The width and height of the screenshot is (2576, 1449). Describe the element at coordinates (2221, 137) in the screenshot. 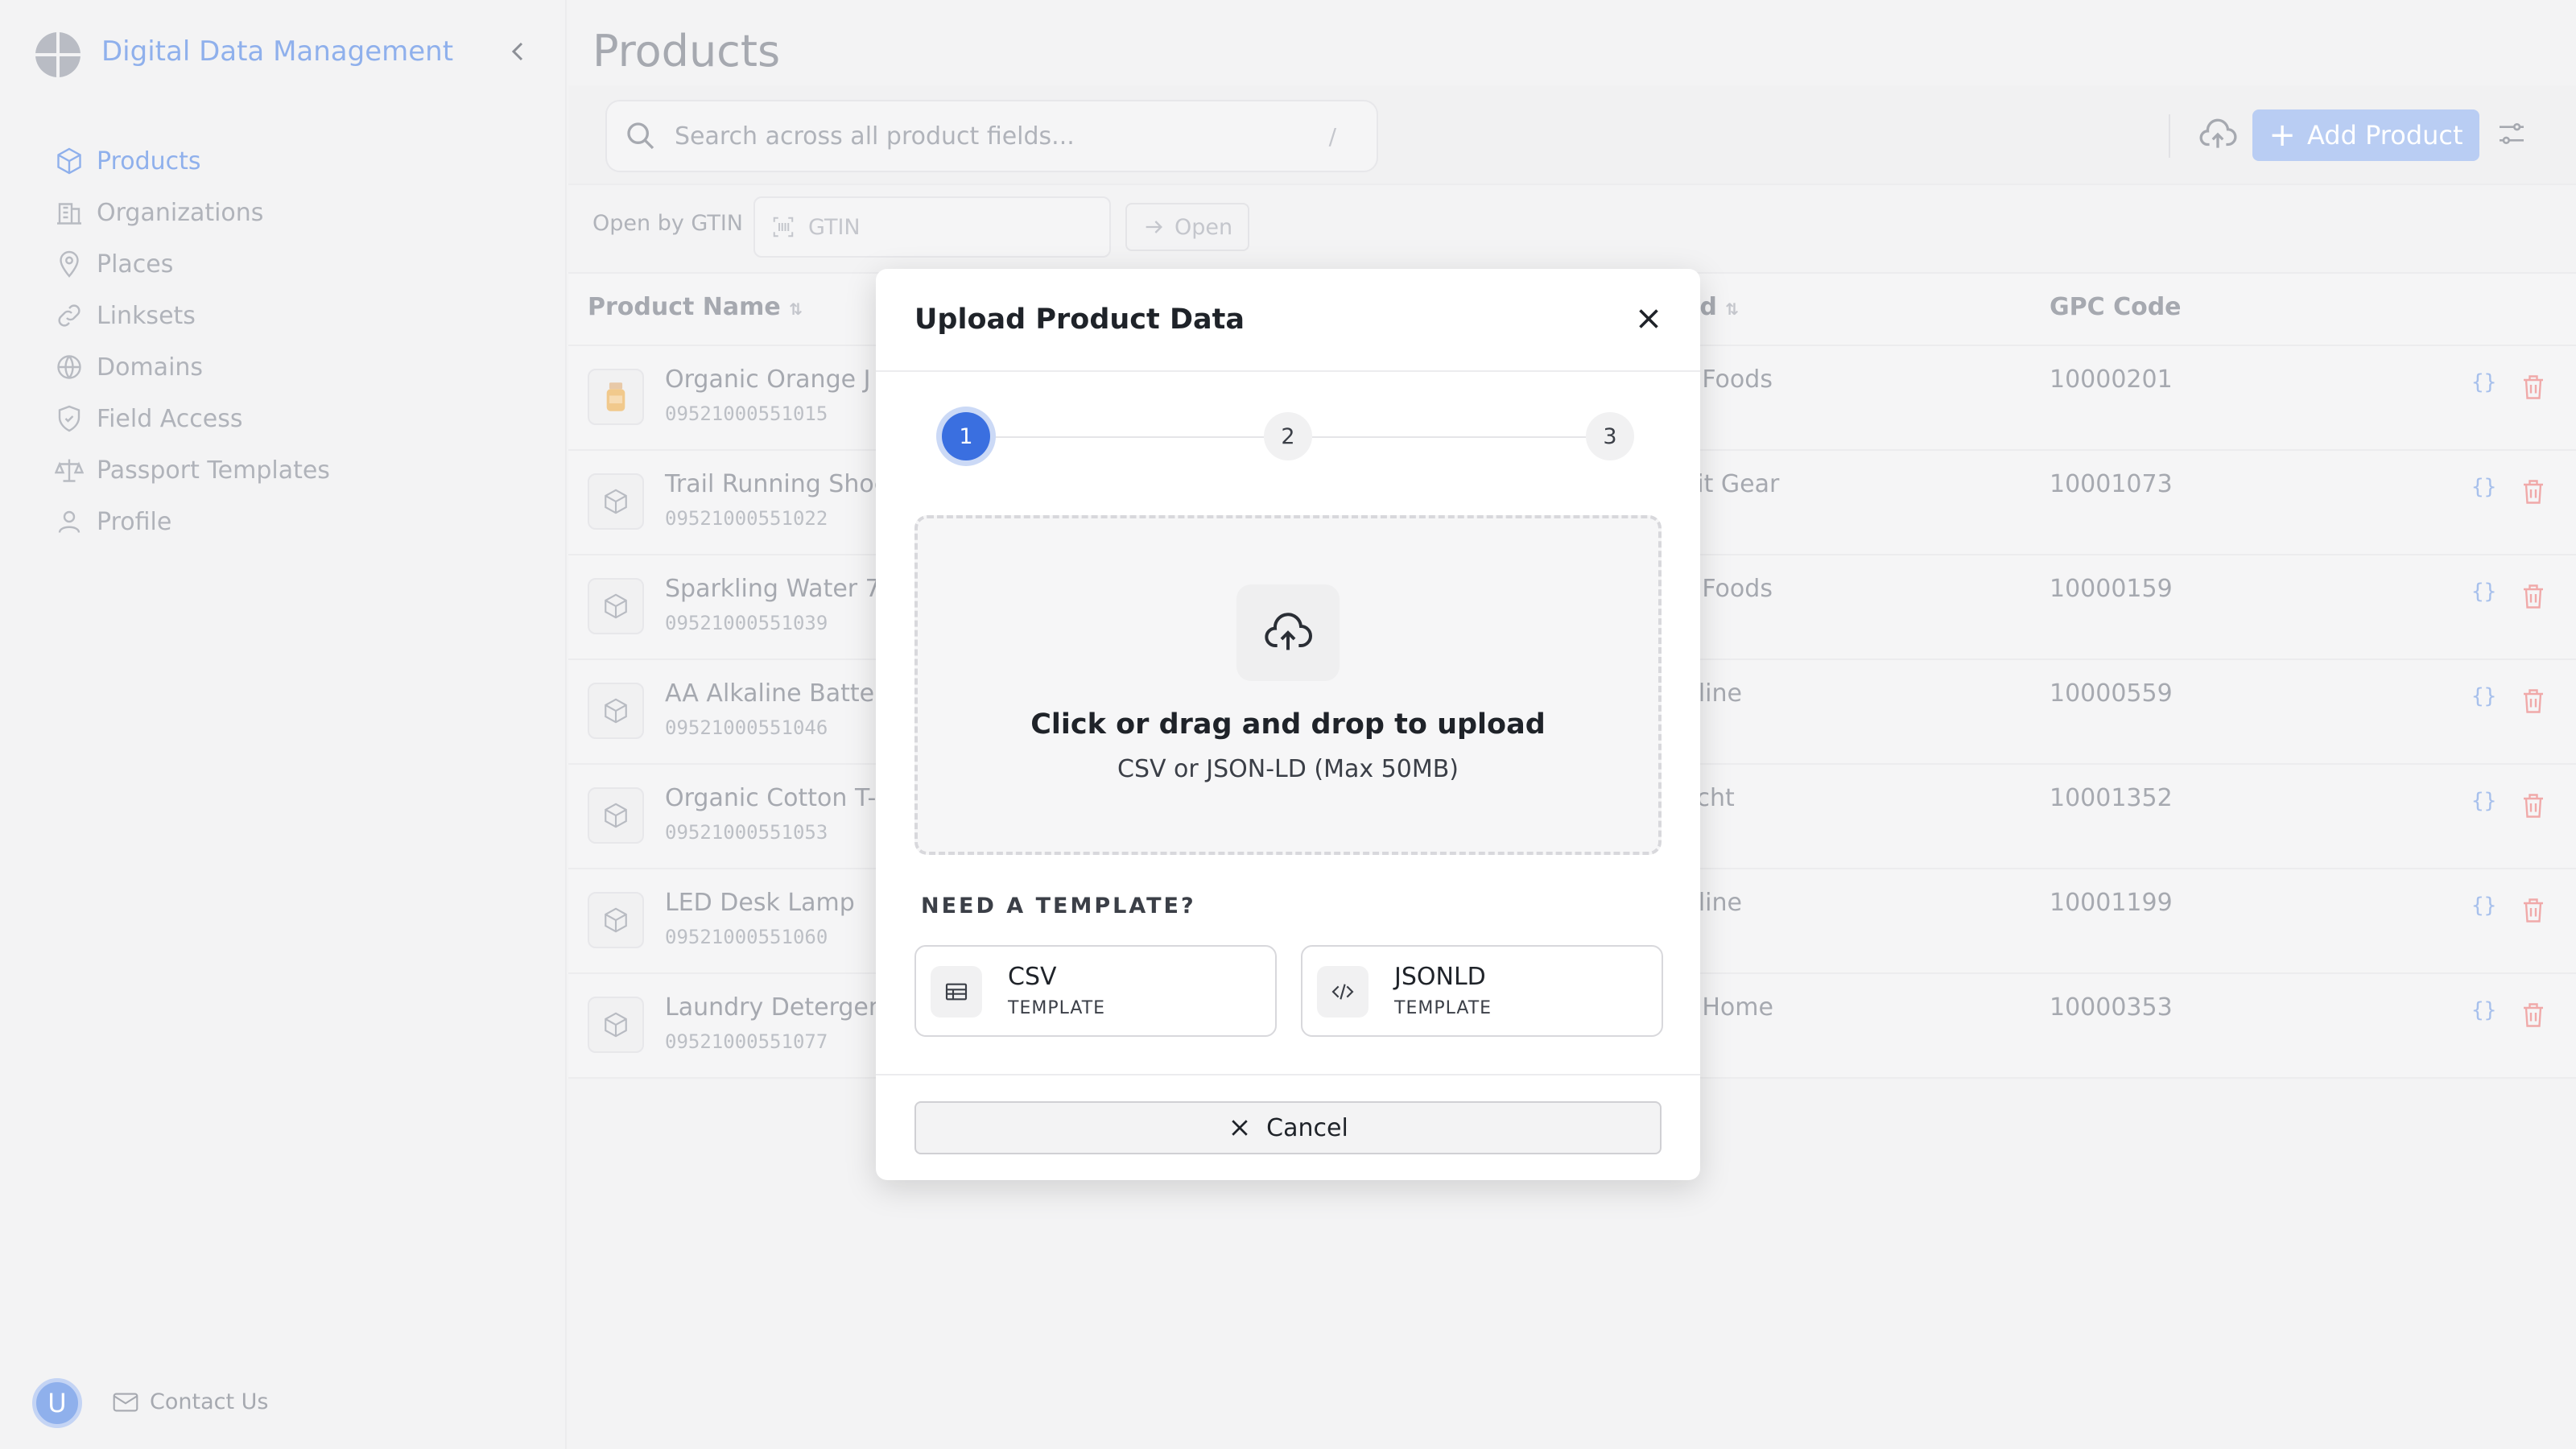

I see `upload-cloud-icon` at that location.